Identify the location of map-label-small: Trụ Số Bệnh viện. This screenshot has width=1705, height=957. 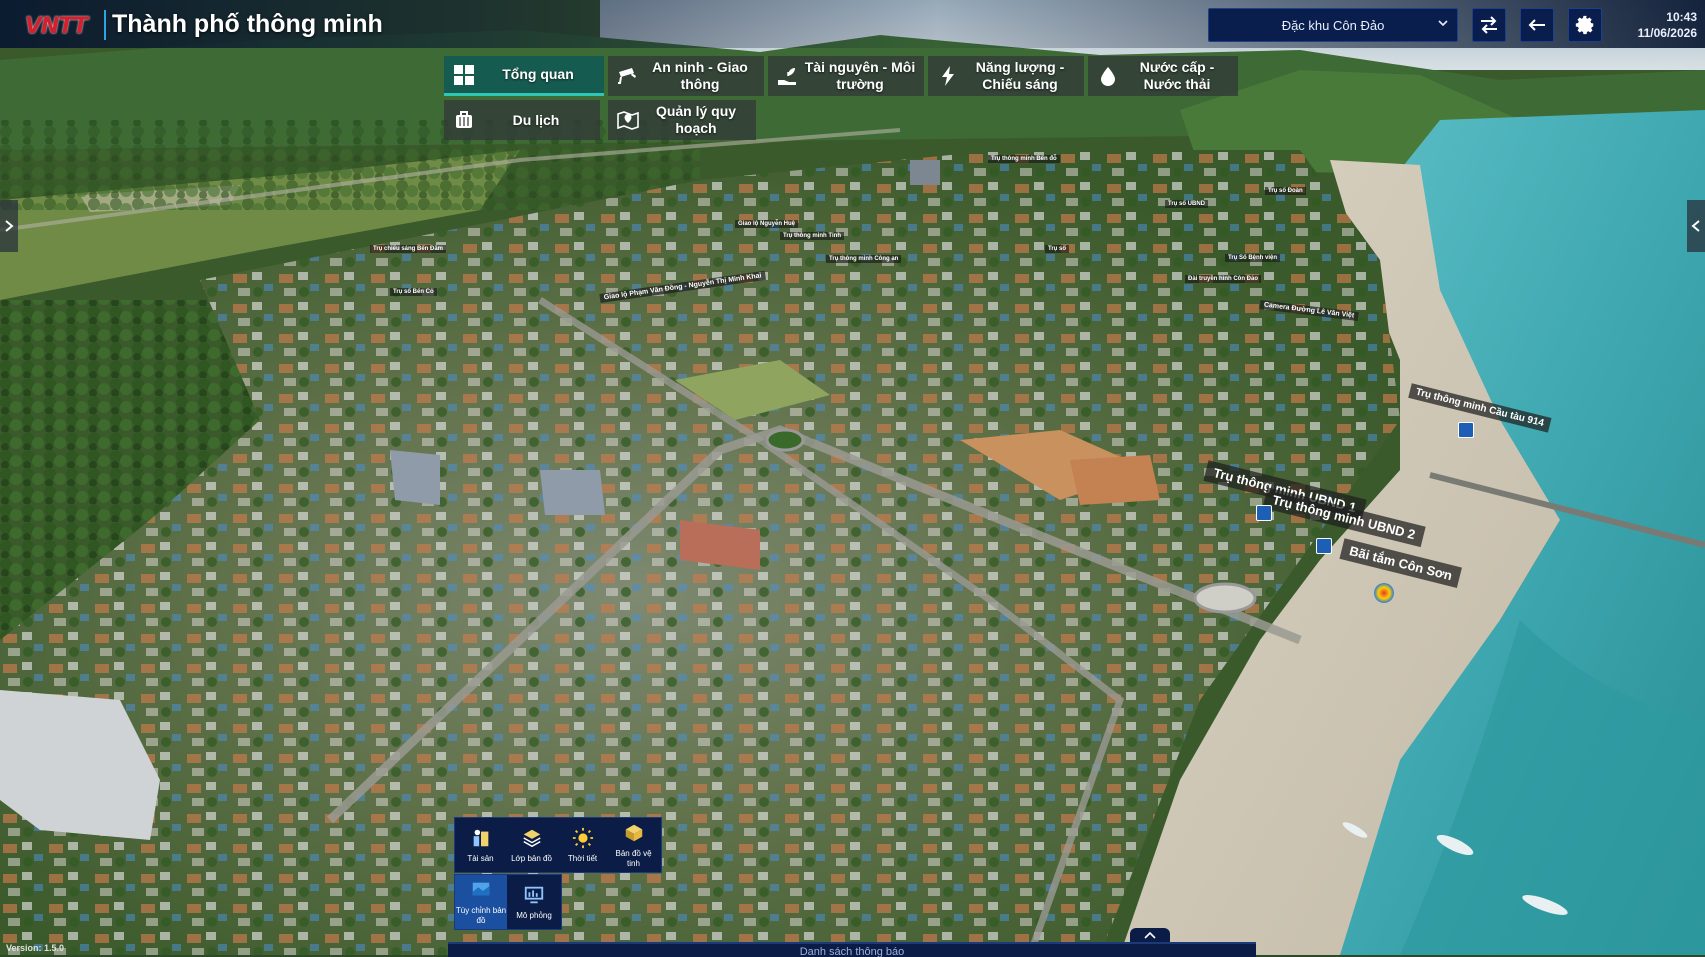
(1253, 258).